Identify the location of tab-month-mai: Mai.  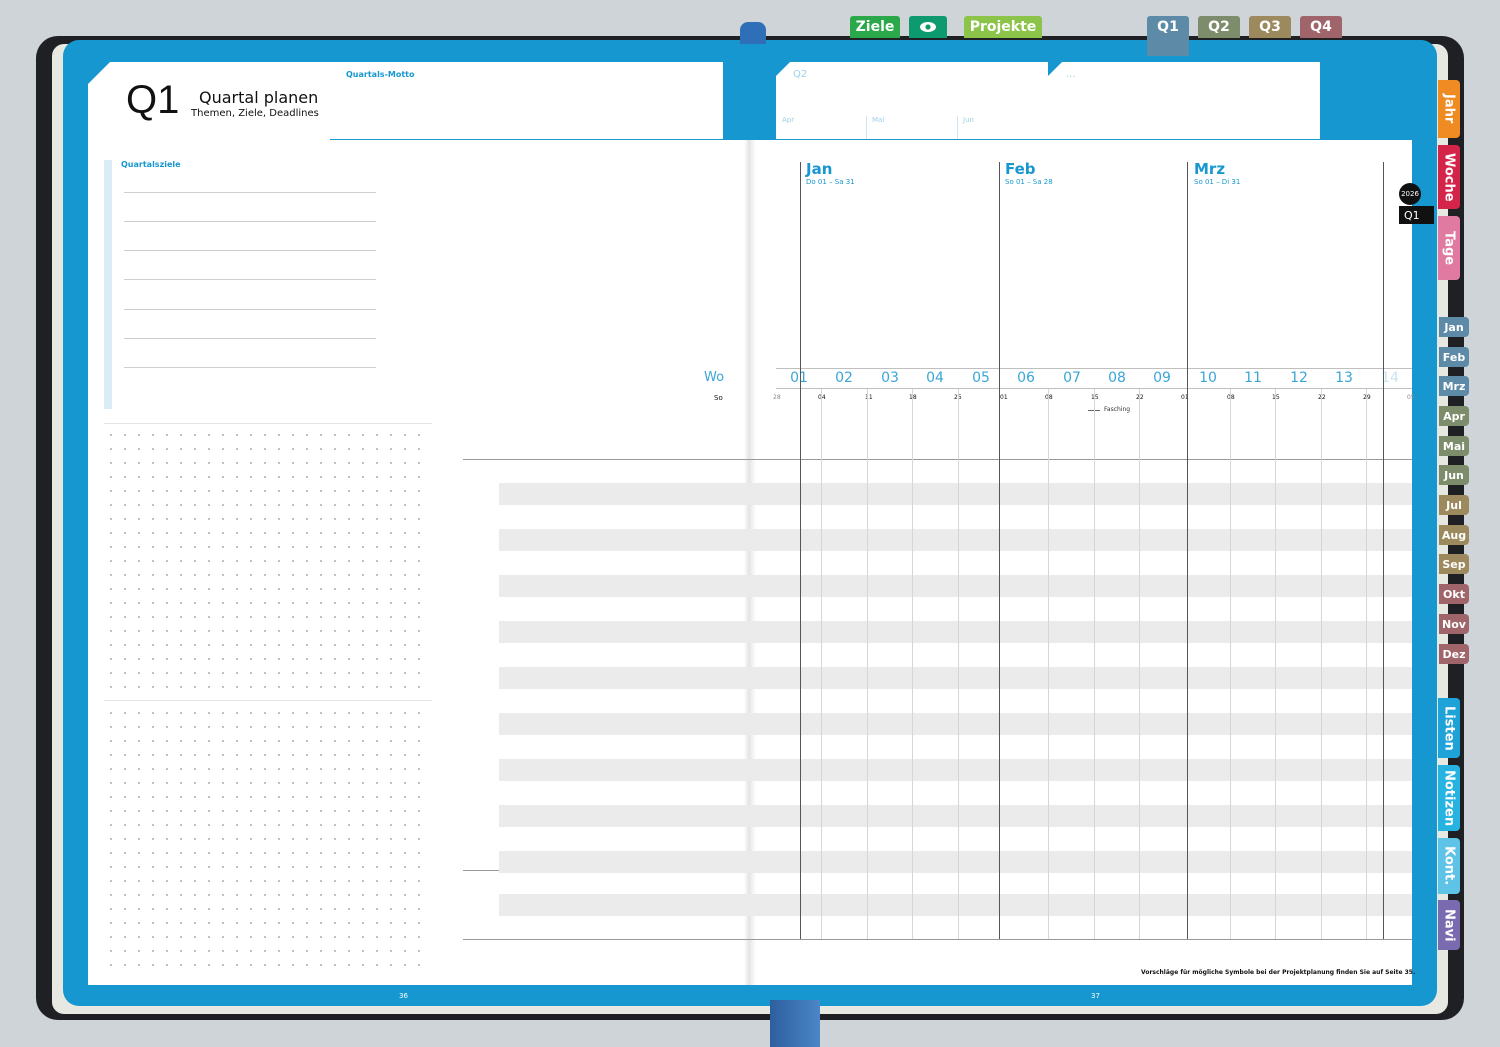
(1454, 446).